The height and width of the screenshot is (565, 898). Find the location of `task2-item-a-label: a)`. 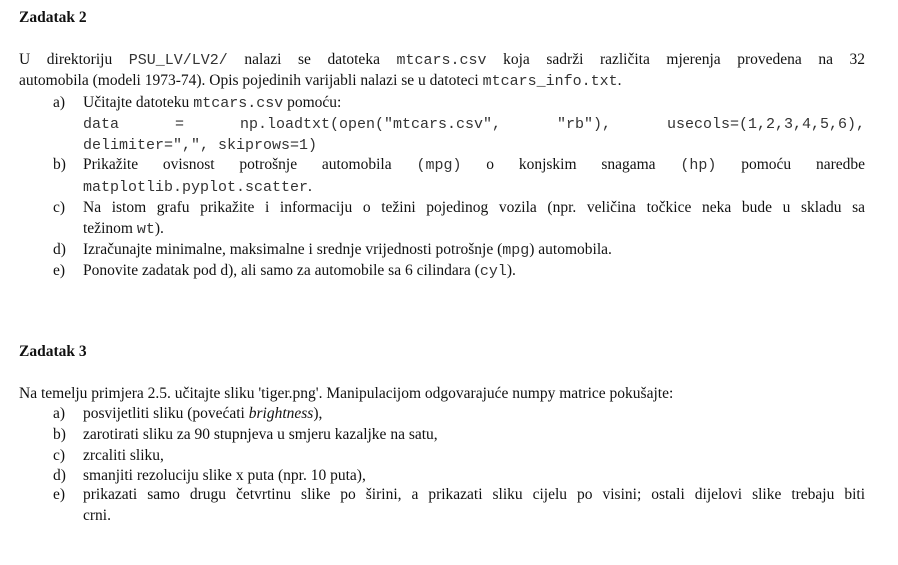

task2-item-a-label: a) is located at coordinates (59, 102).